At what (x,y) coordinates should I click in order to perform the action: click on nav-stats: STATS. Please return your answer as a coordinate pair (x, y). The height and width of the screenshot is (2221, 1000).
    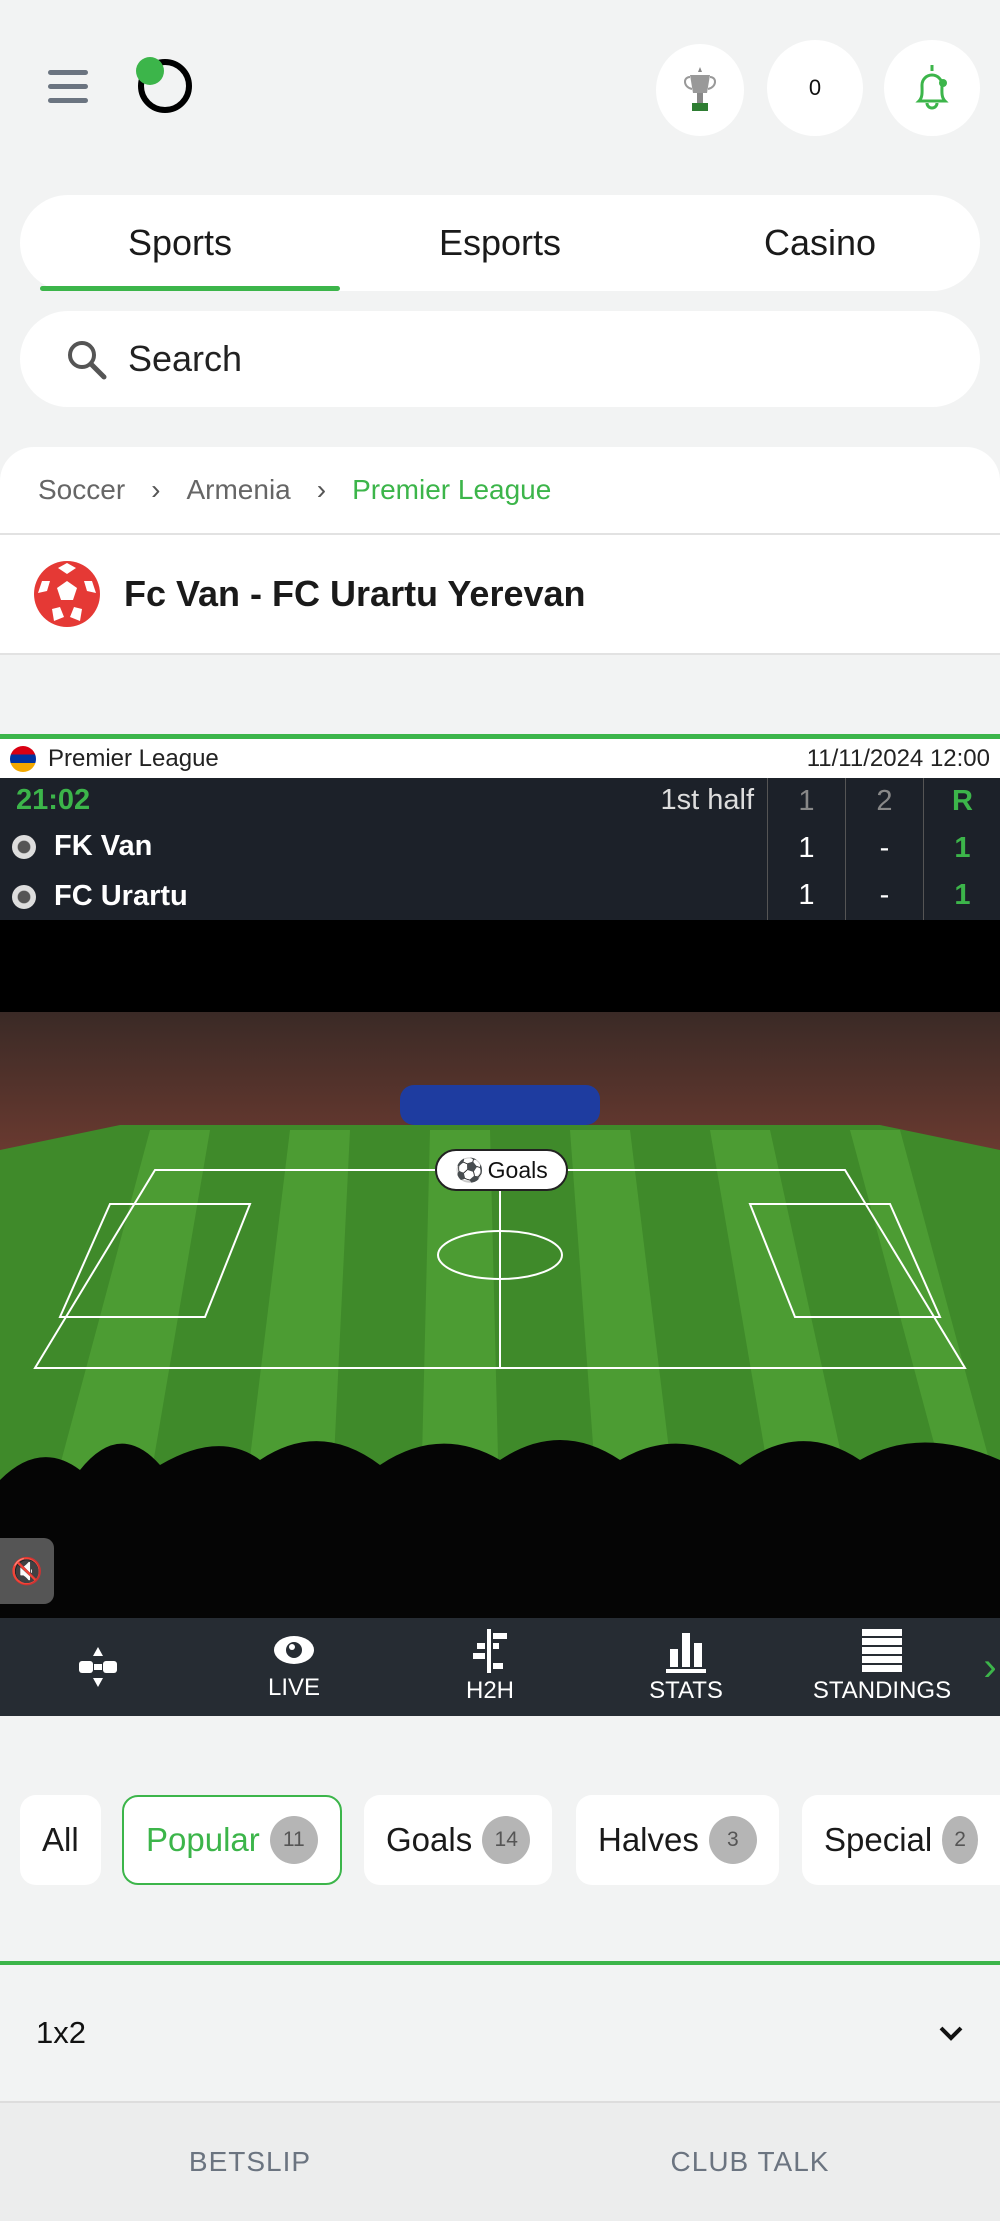
    Looking at the image, I should click on (686, 1667).